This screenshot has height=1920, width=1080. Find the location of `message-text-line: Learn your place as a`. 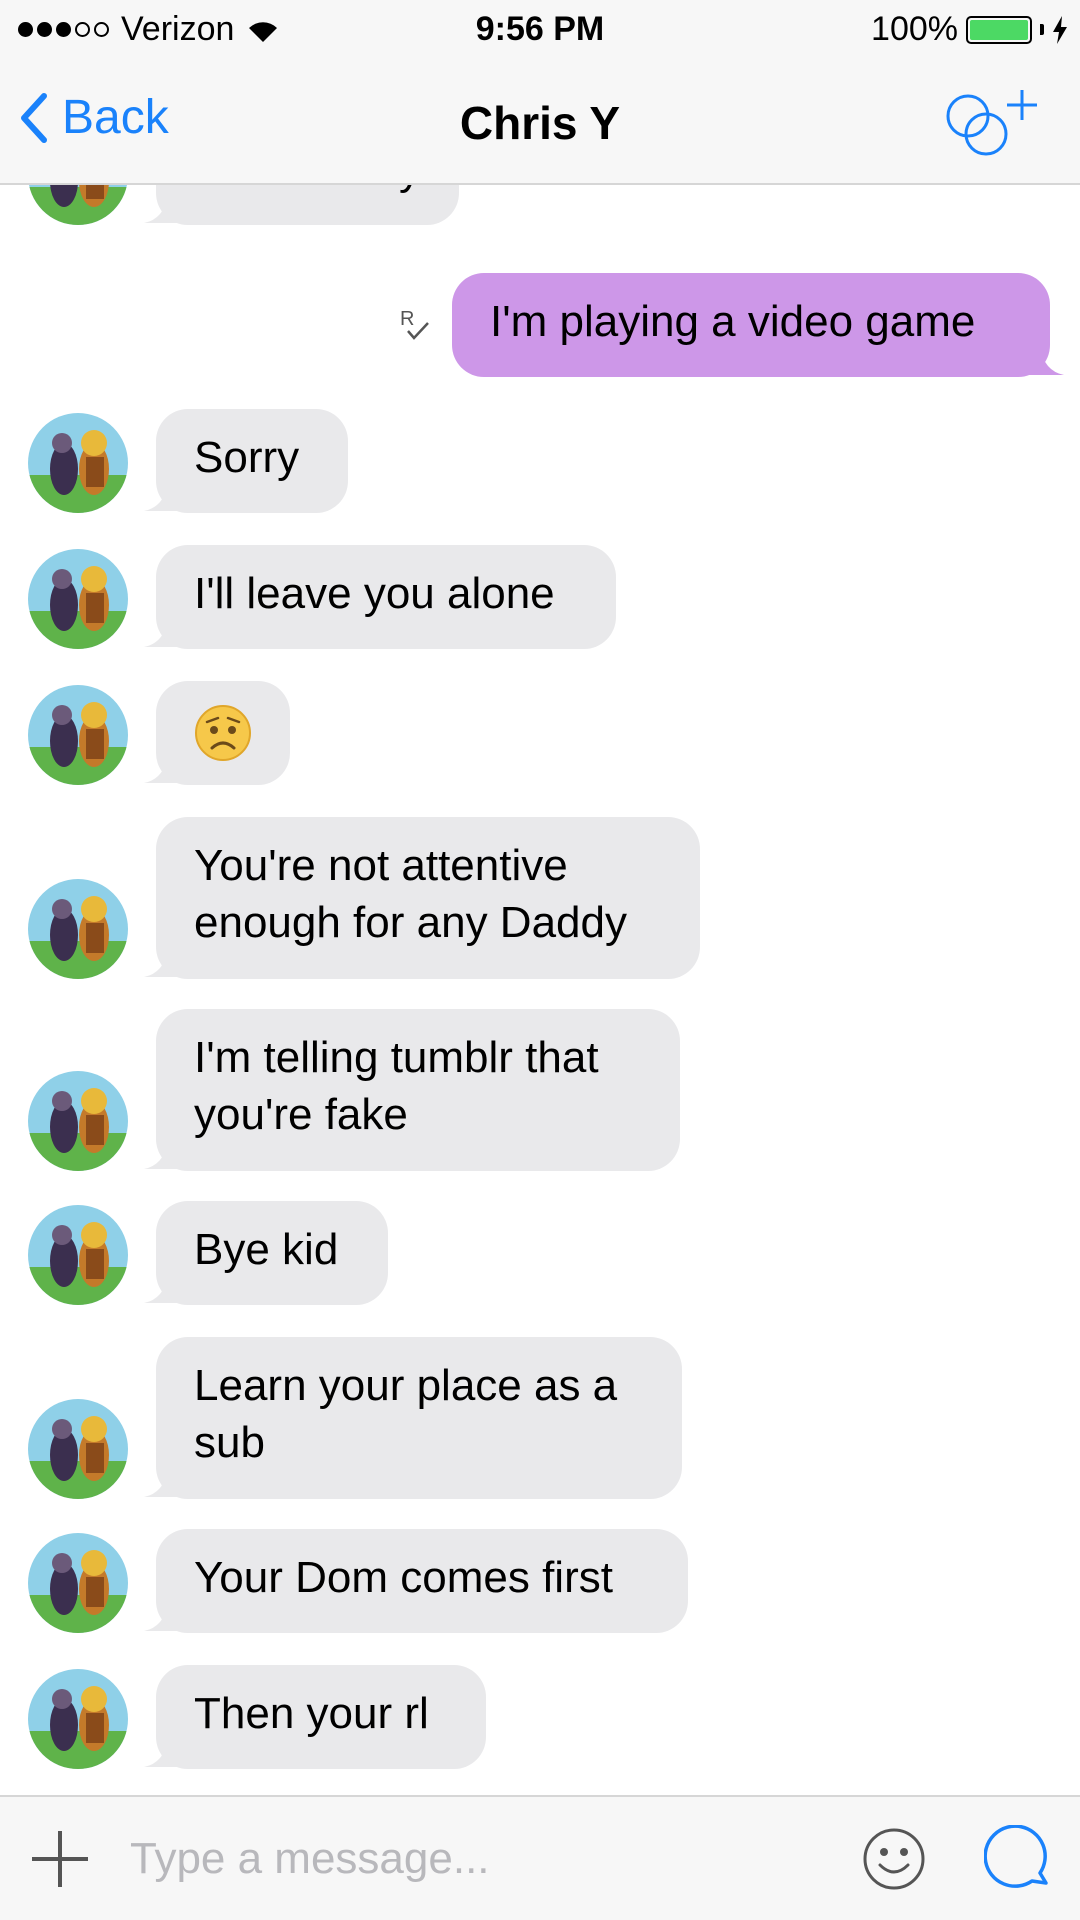

message-text-line: Learn your place as a is located at coordinates (406, 1385).